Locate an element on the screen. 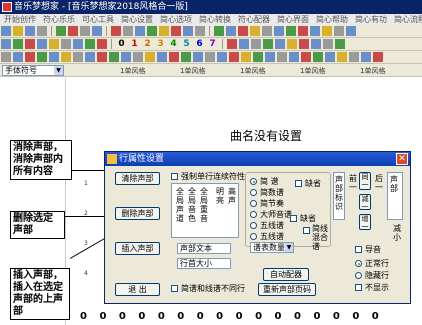  exit-button: 退 出 is located at coordinates (137, 289).